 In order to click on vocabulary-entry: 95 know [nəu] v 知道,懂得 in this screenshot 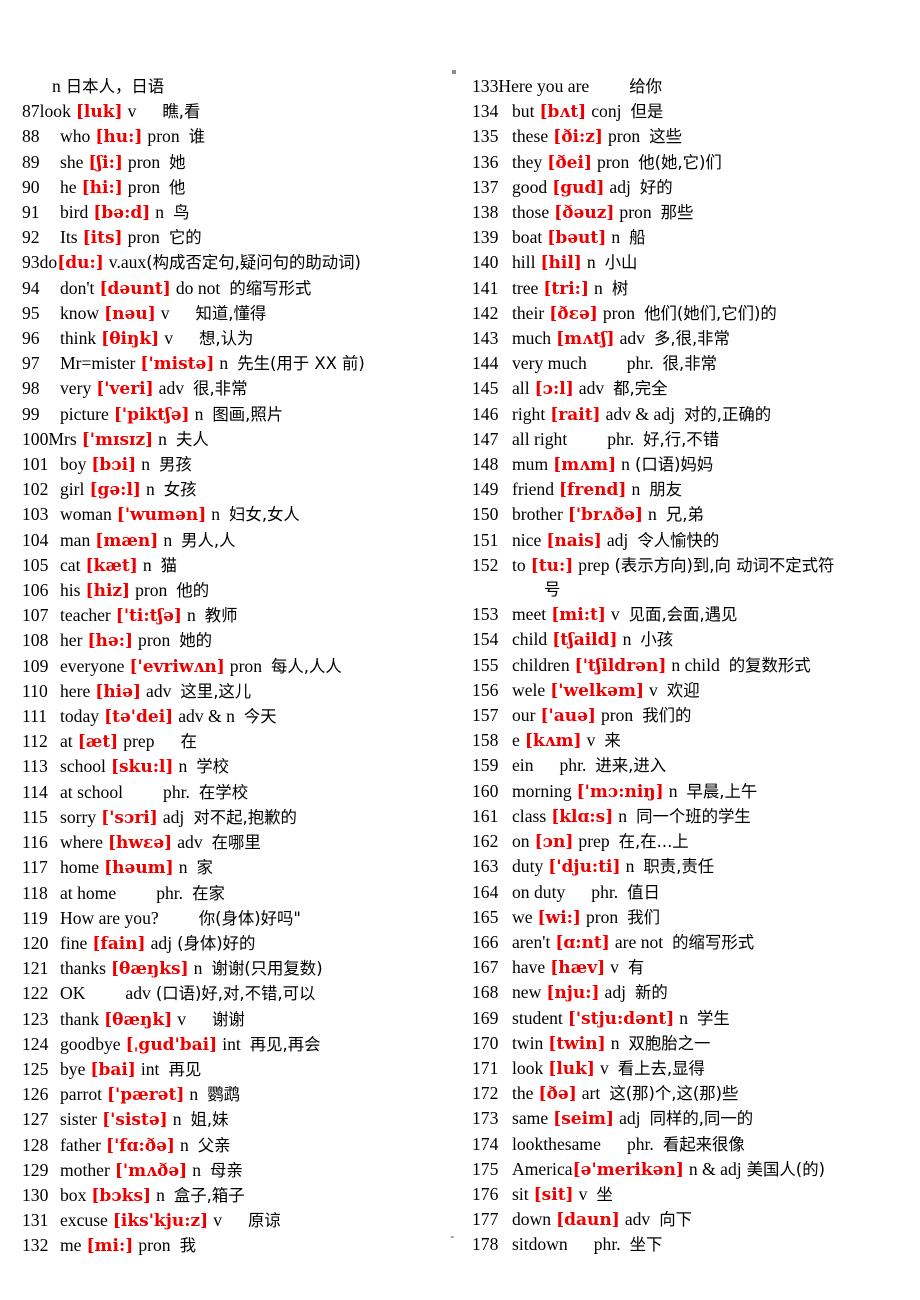, I will do `click(241, 313)`.